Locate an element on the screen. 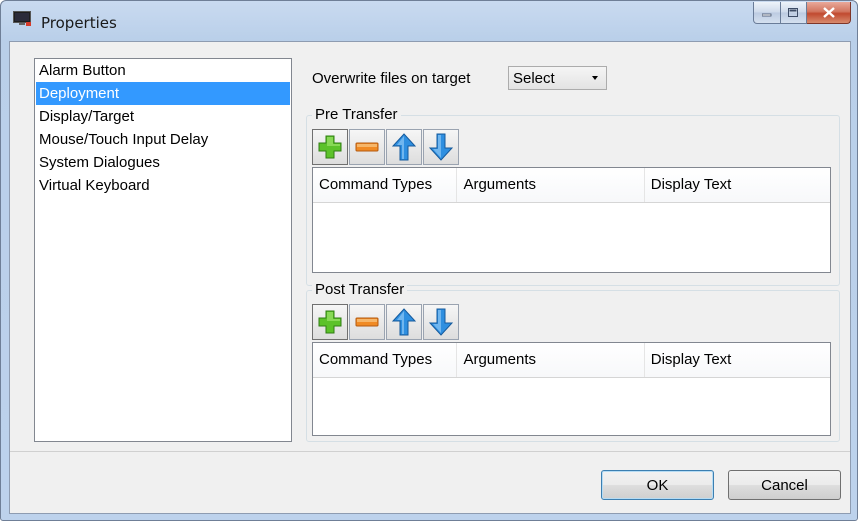 The image size is (858, 521). post-remove-button is located at coordinates (367, 322).